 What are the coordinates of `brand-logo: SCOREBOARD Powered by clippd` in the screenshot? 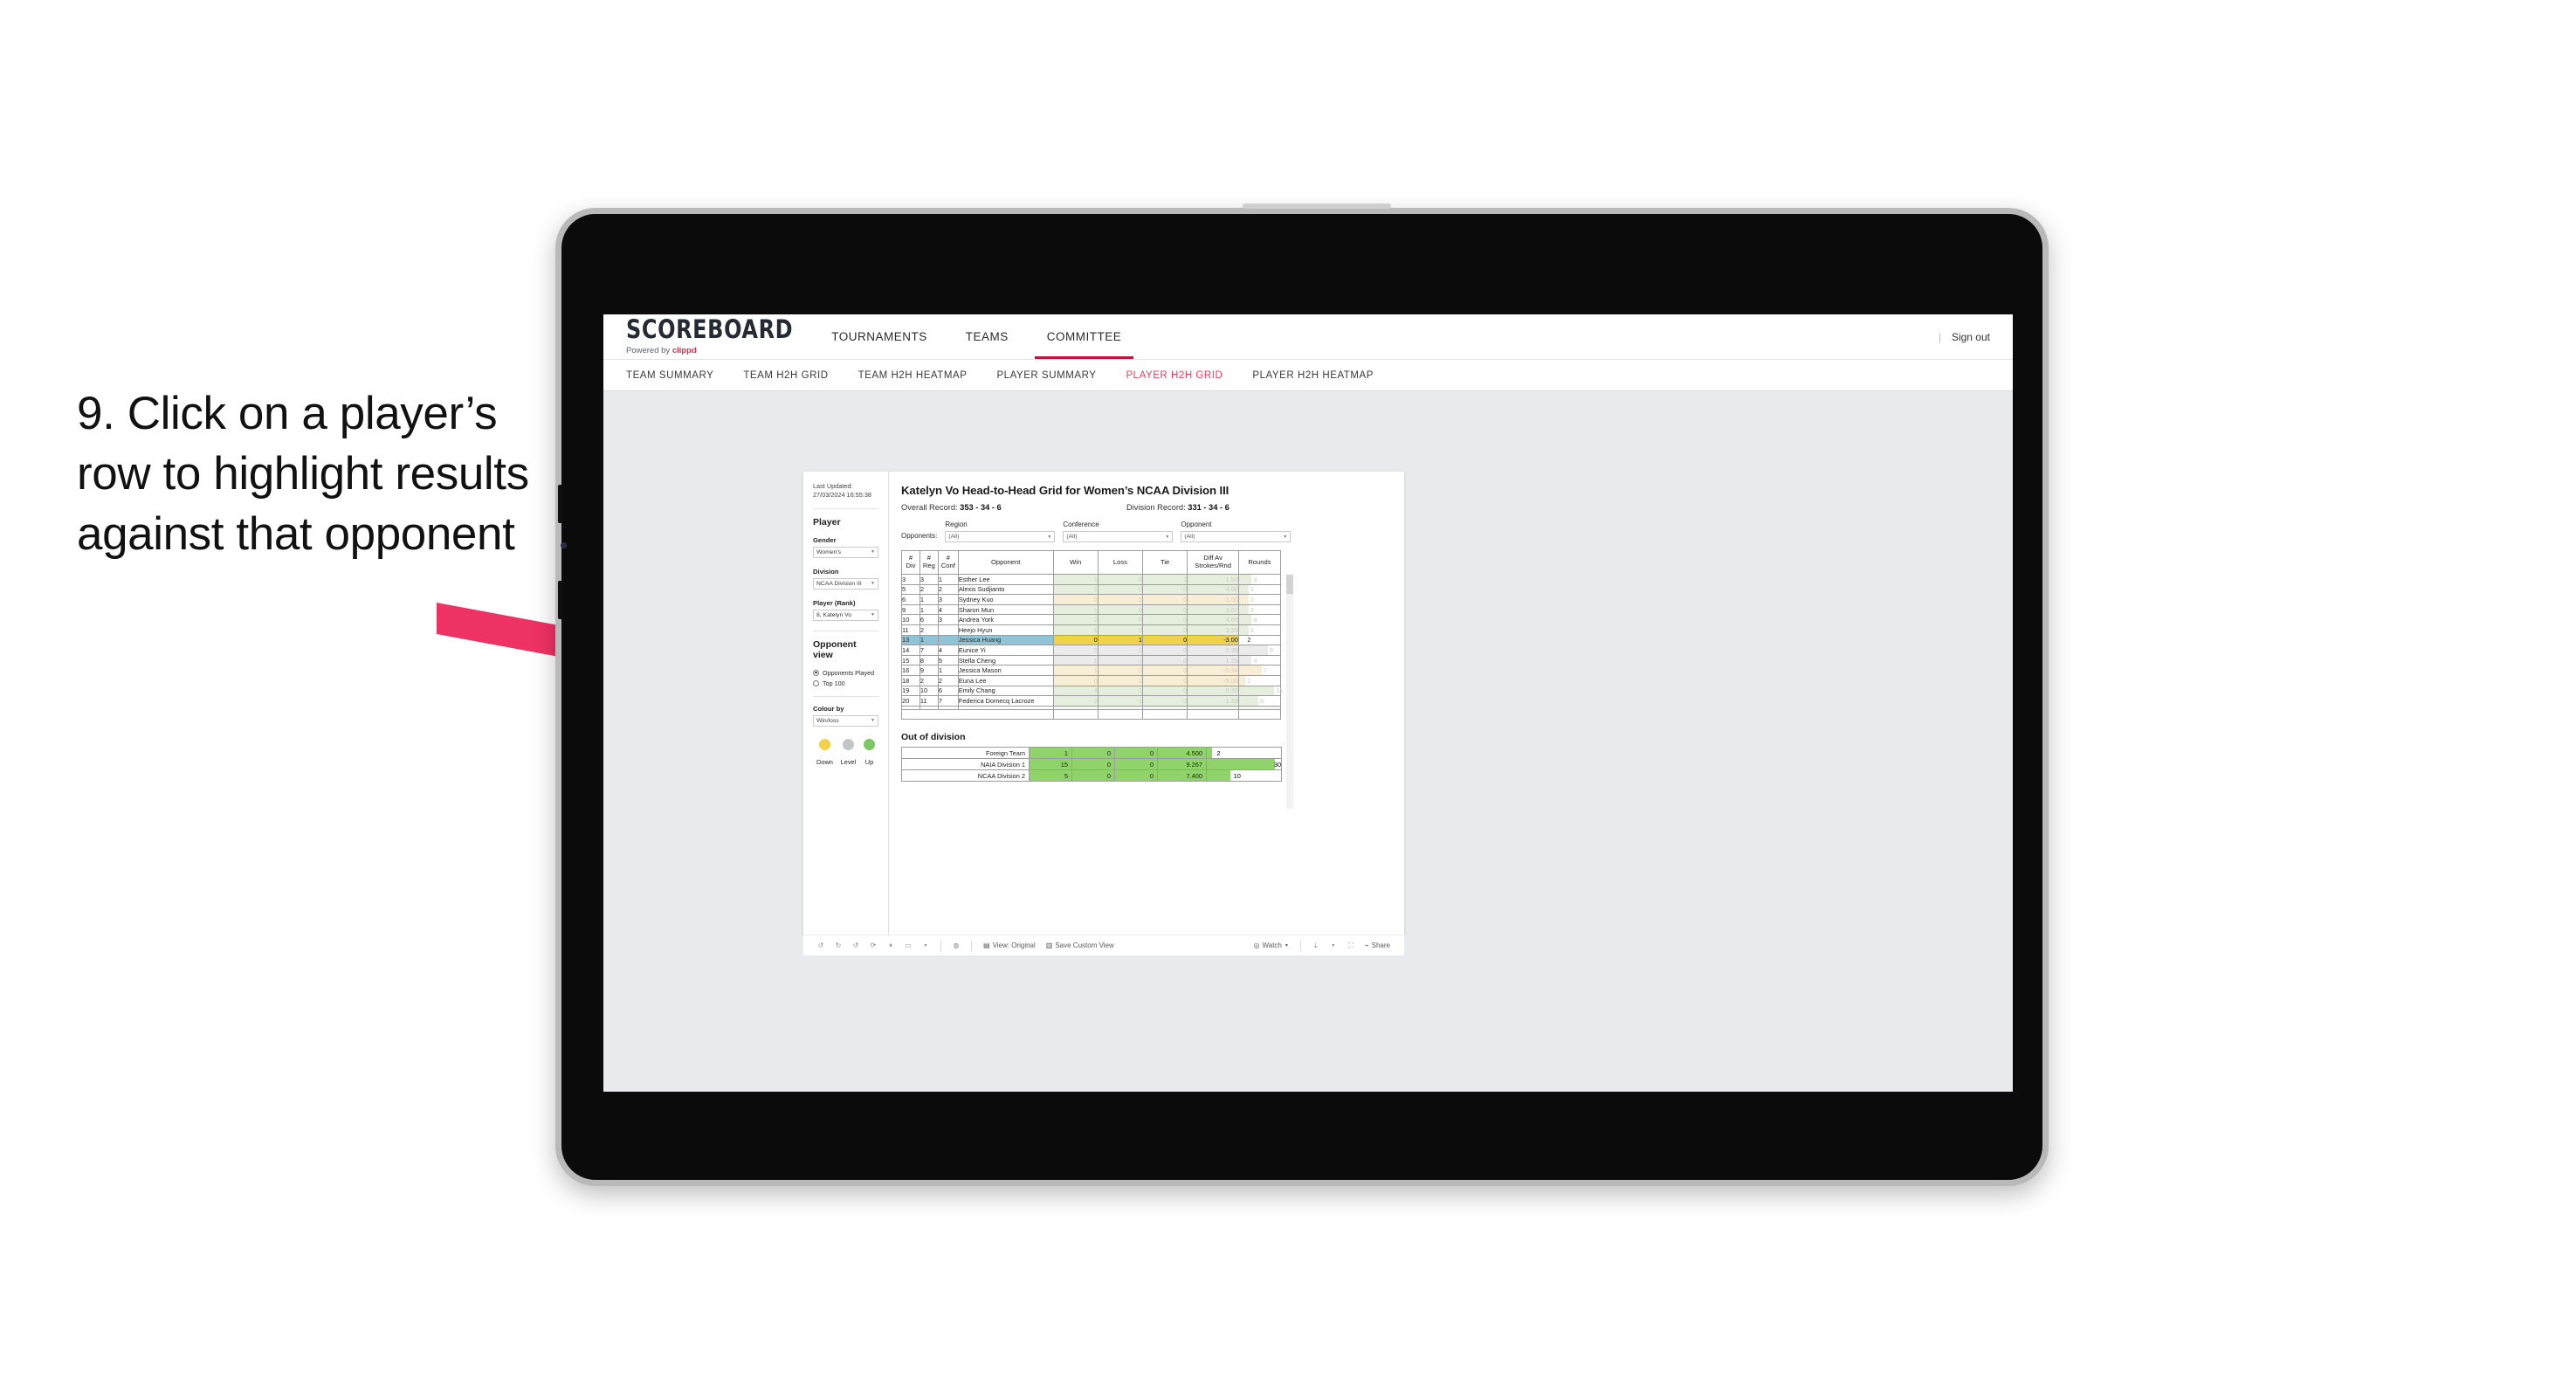 It's located at (707, 336).